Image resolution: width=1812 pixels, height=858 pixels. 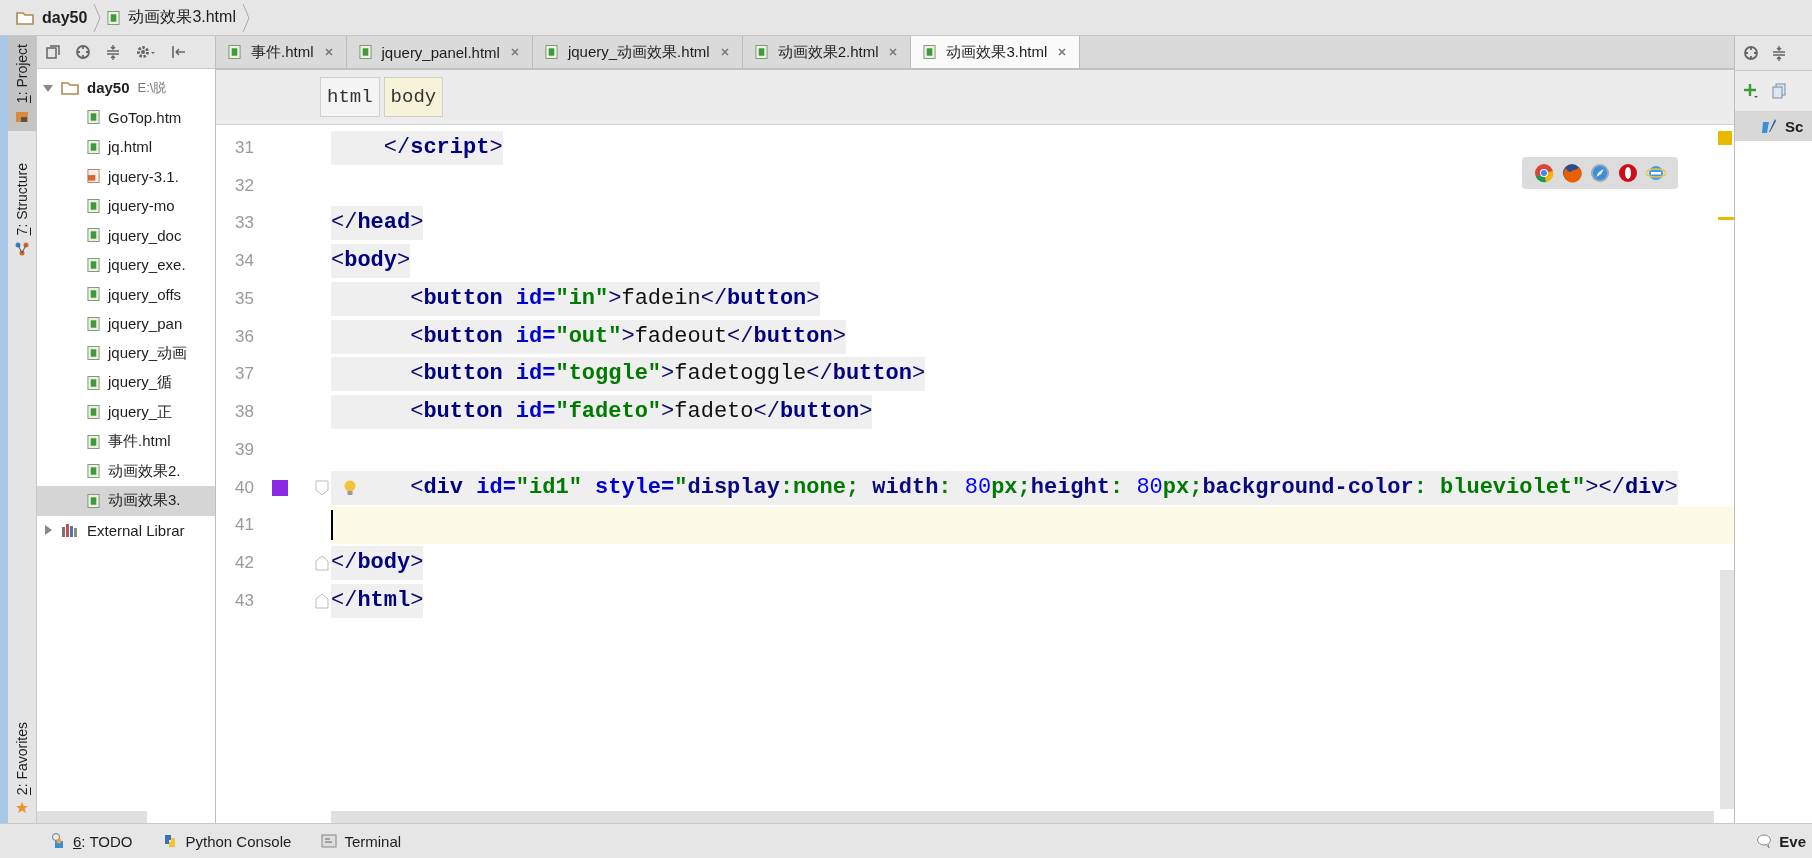 What do you see at coordinates (48, 530) in the screenshot?
I see `collapsed-arrow-icon` at bounding box center [48, 530].